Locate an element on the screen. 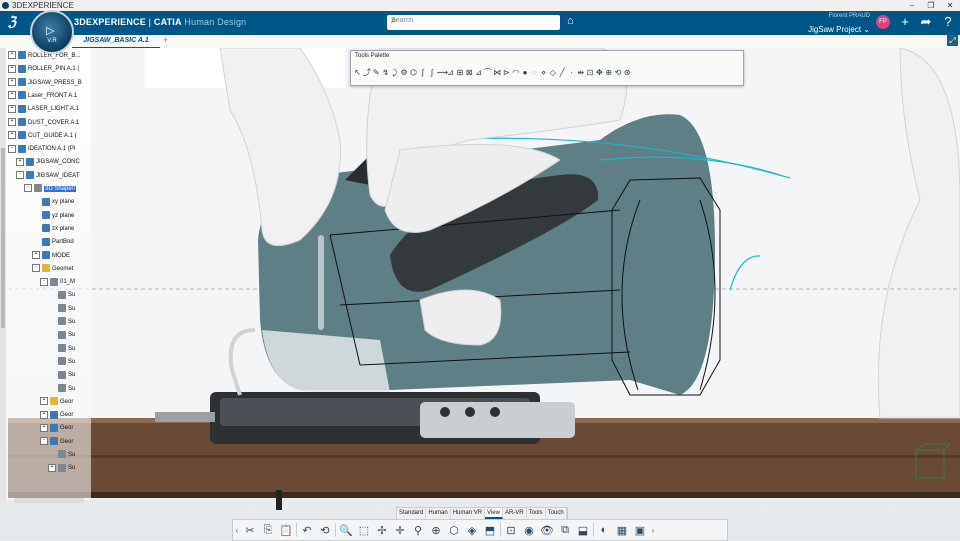  palette-tool-icon: ⚙ is located at coordinates (403, 73).